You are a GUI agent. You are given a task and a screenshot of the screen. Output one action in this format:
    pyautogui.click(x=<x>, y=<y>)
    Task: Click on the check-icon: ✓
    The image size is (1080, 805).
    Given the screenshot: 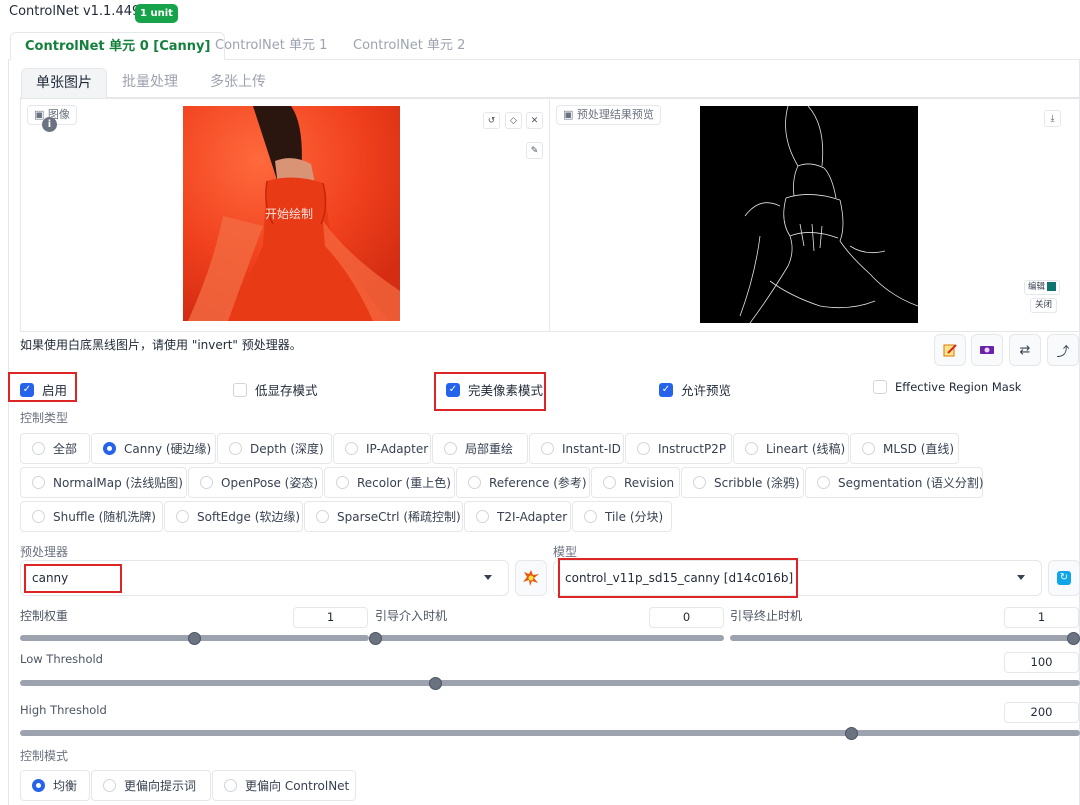 What is the action you would take?
    pyautogui.click(x=666, y=389)
    